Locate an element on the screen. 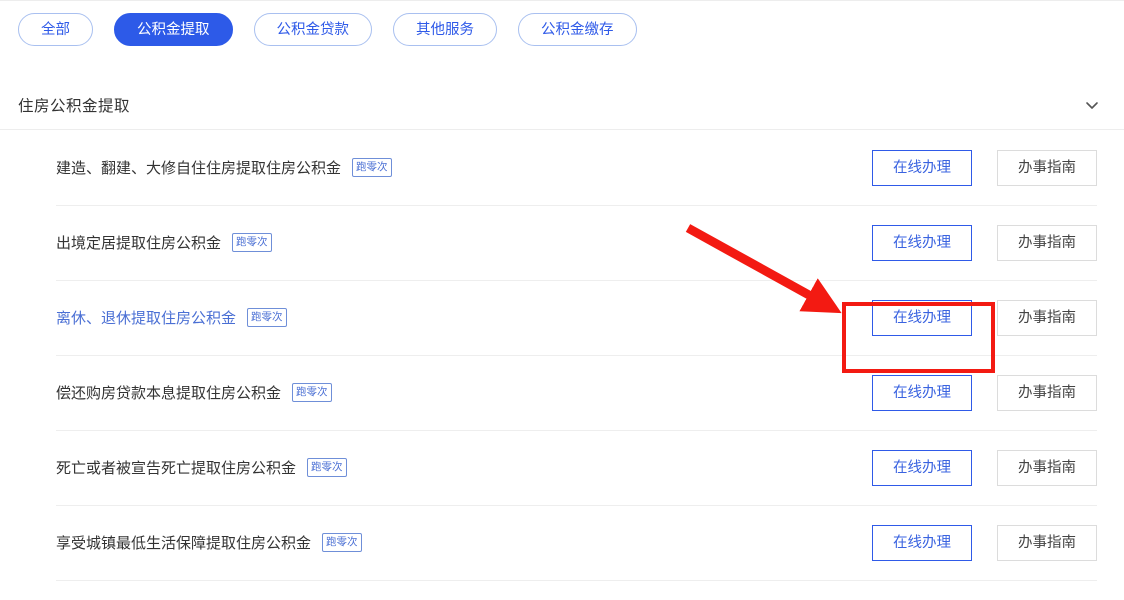 The height and width of the screenshot is (600, 1124). service-label-group: 离休、退休提取住房公积金 跑零次 is located at coordinates (464, 317).